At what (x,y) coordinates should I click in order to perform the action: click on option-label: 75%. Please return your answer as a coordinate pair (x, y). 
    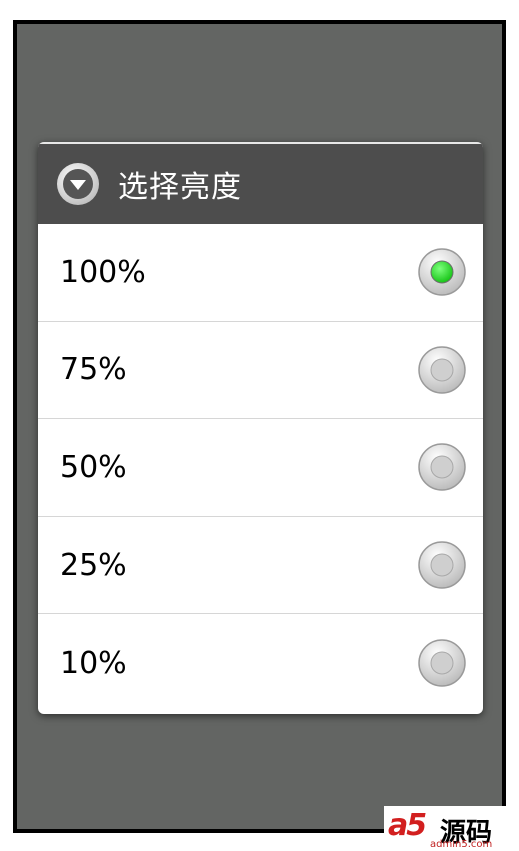
    Looking at the image, I should click on (93, 370).